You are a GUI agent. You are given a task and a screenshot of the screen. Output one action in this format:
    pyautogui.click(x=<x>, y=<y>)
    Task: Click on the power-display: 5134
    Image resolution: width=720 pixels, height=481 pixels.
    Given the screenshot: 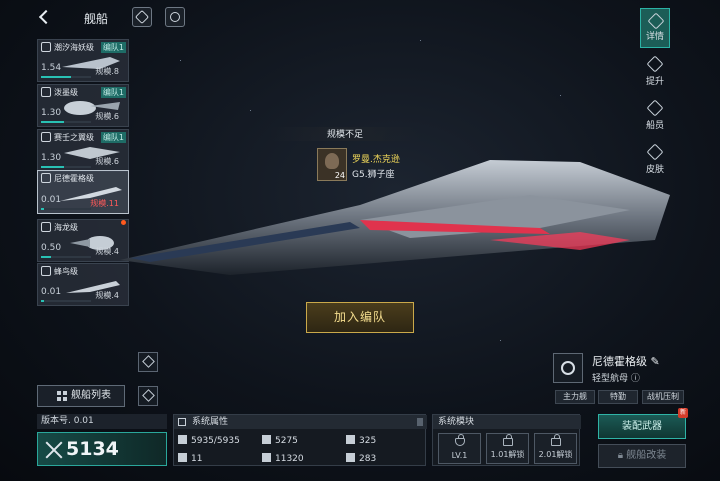 What is the action you would take?
    pyautogui.click(x=102, y=449)
    